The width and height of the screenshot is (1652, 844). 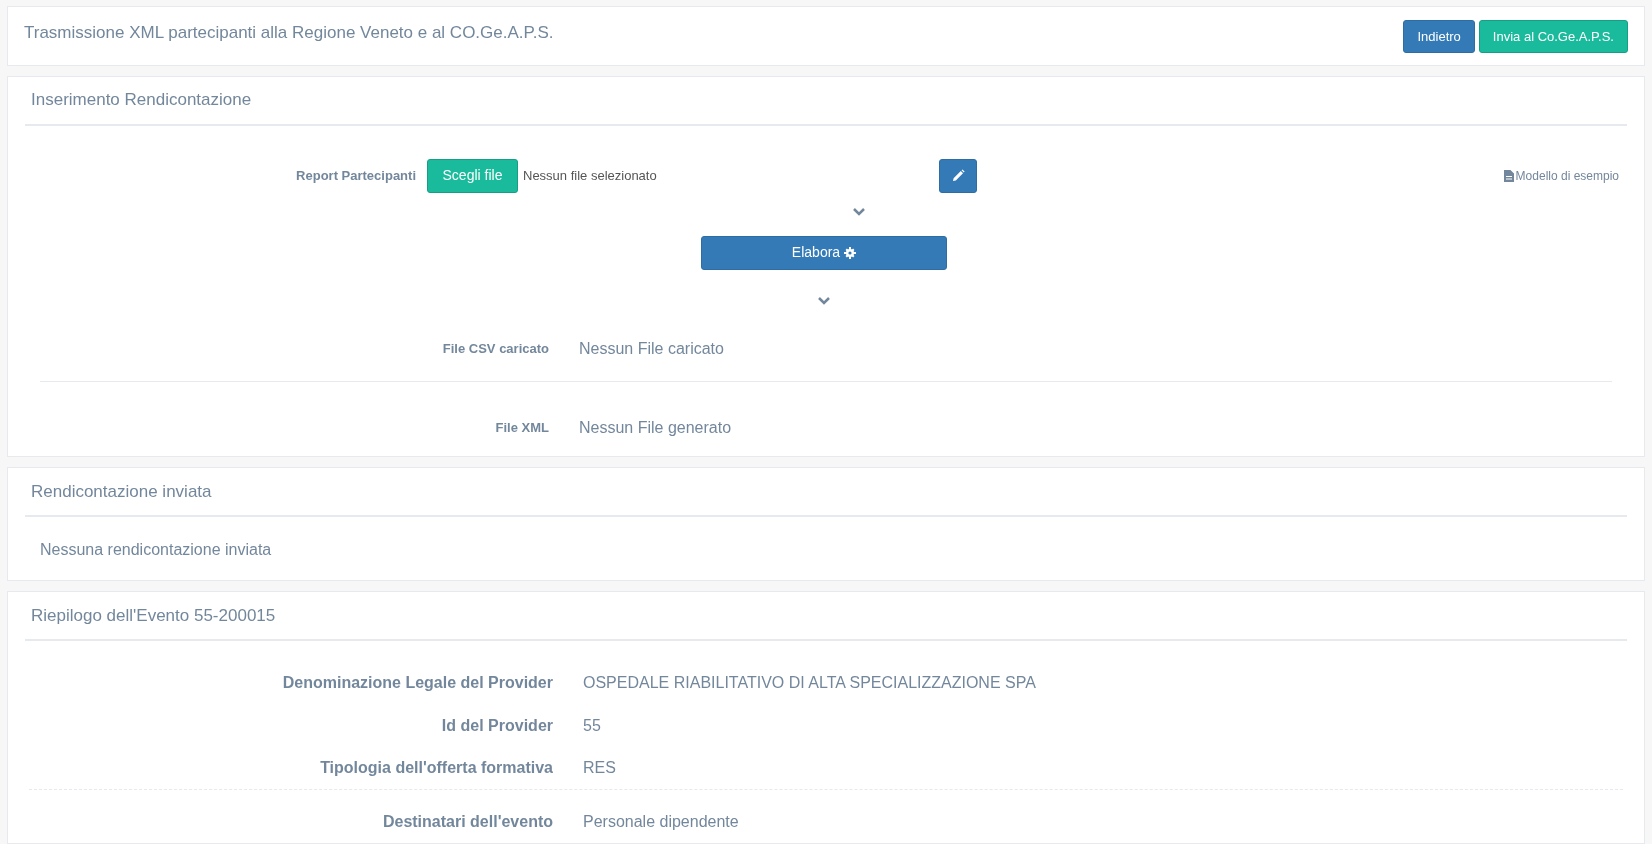 What do you see at coordinates (592, 725) in the screenshot?
I see `field-value: 55` at bounding box center [592, 725].